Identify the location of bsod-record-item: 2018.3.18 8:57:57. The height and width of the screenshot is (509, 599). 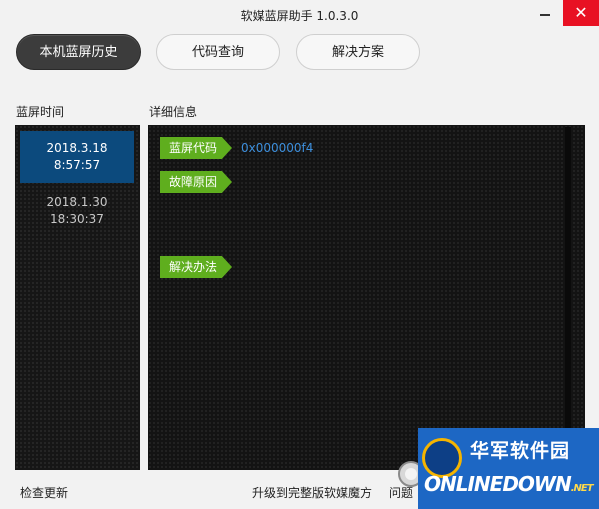
(77, 157).